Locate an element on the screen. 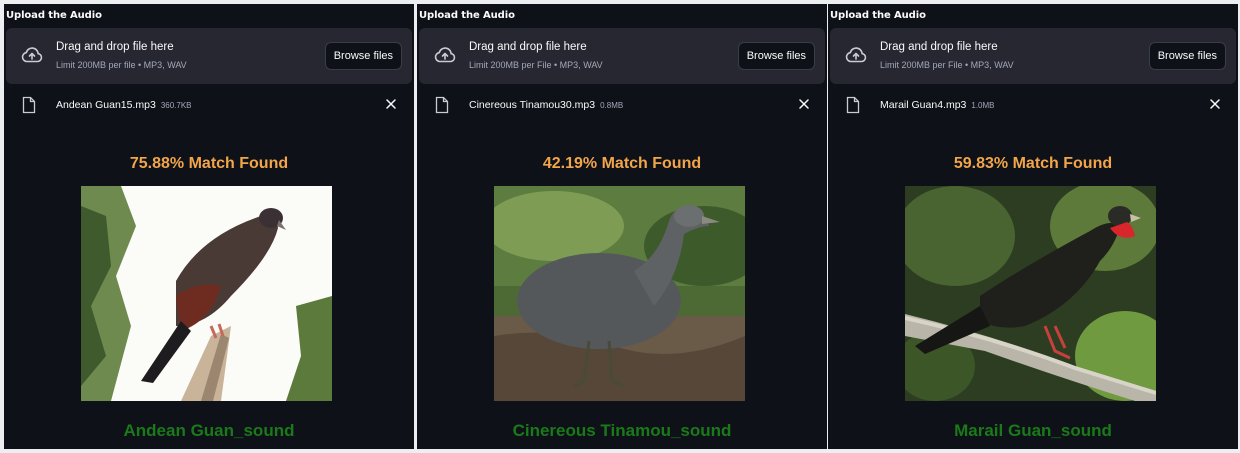 This screenshot has width=1240, height=453. uploaded-file-row: Andean Guan15.mp3 360.7KB is located at coordinates (209, 105).